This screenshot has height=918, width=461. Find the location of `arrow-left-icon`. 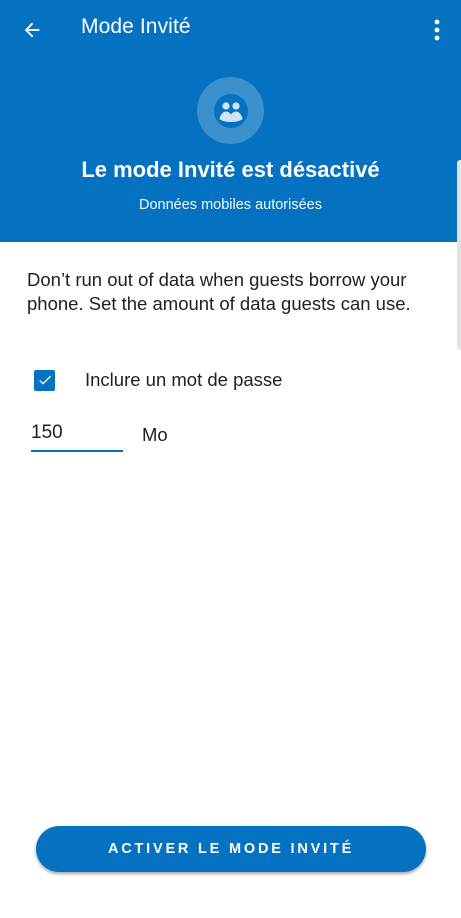

arrow-left-icon is located at coordinates (32, 30).